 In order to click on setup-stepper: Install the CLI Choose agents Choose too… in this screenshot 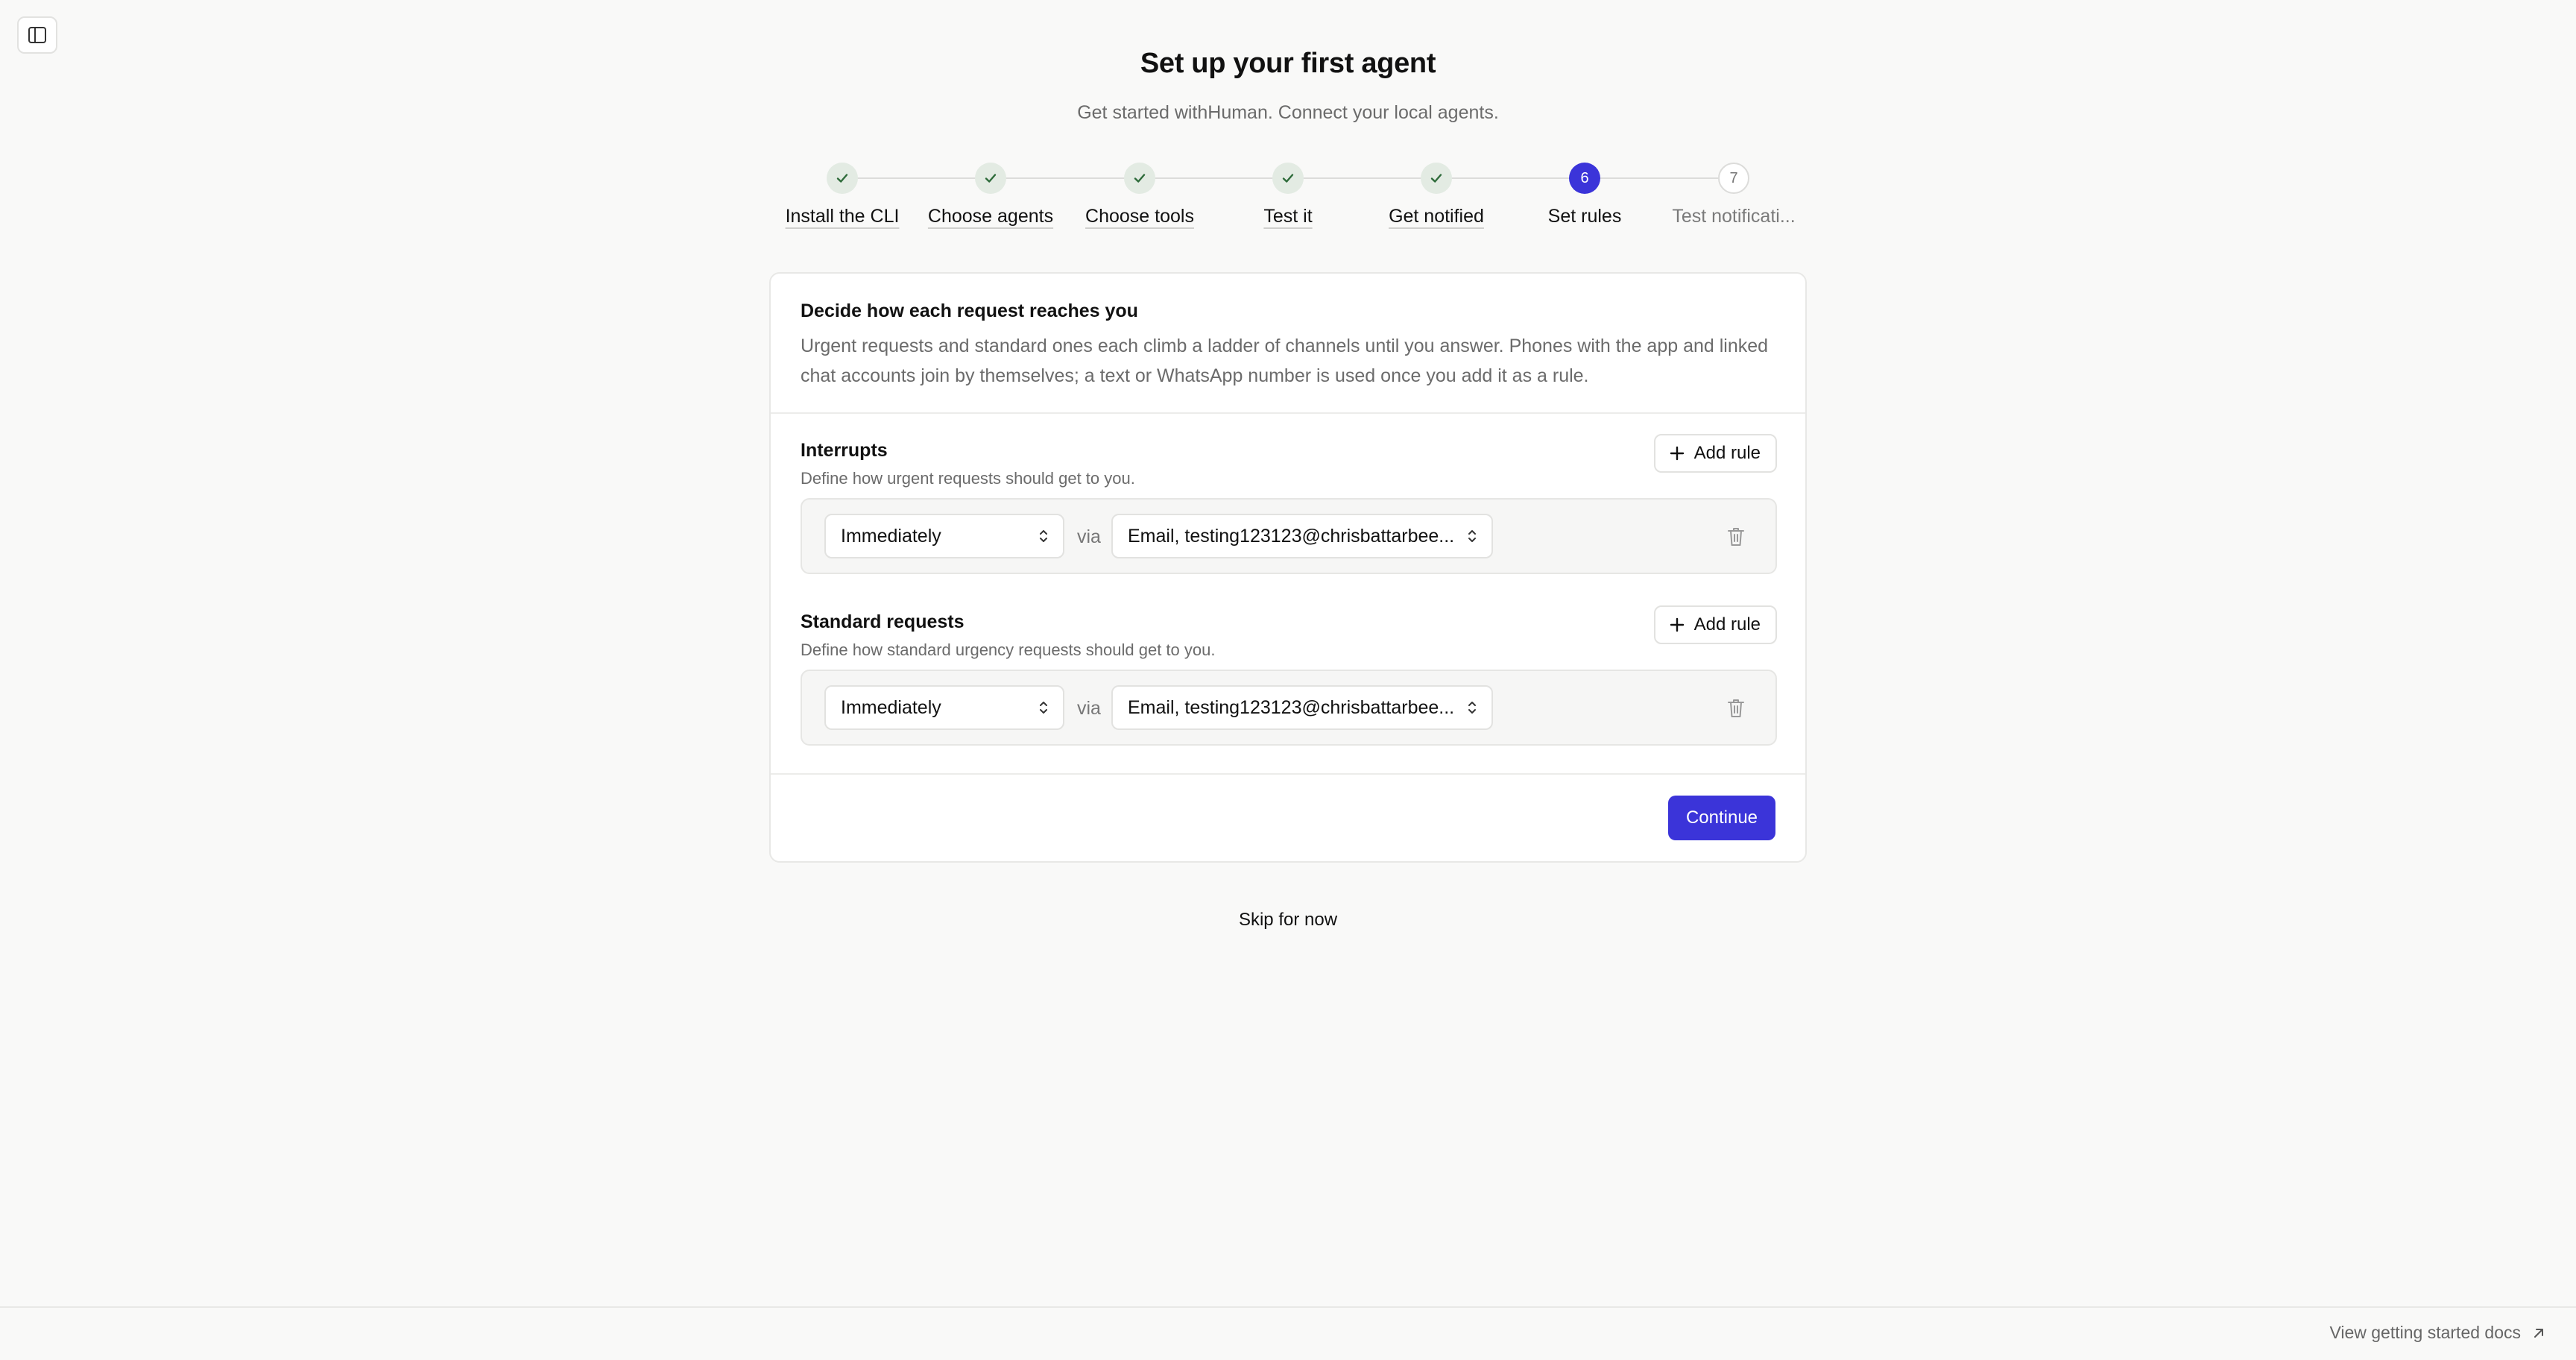, I will do `click(1289, 200)`.